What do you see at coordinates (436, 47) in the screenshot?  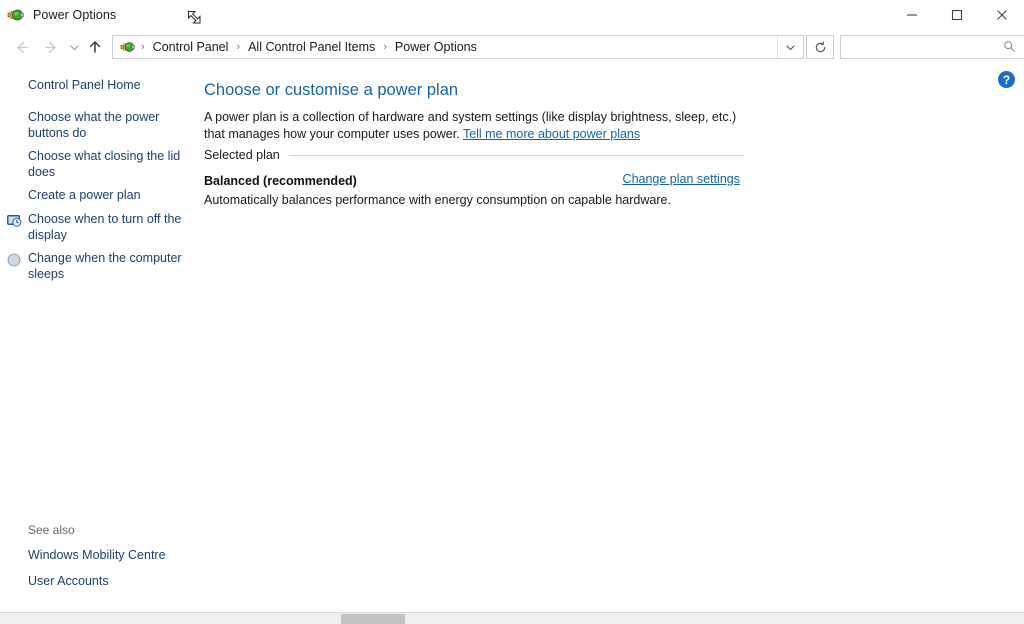 I see `breadcrumb-item-power-options: Power Options` at bounding box center [436, 47].